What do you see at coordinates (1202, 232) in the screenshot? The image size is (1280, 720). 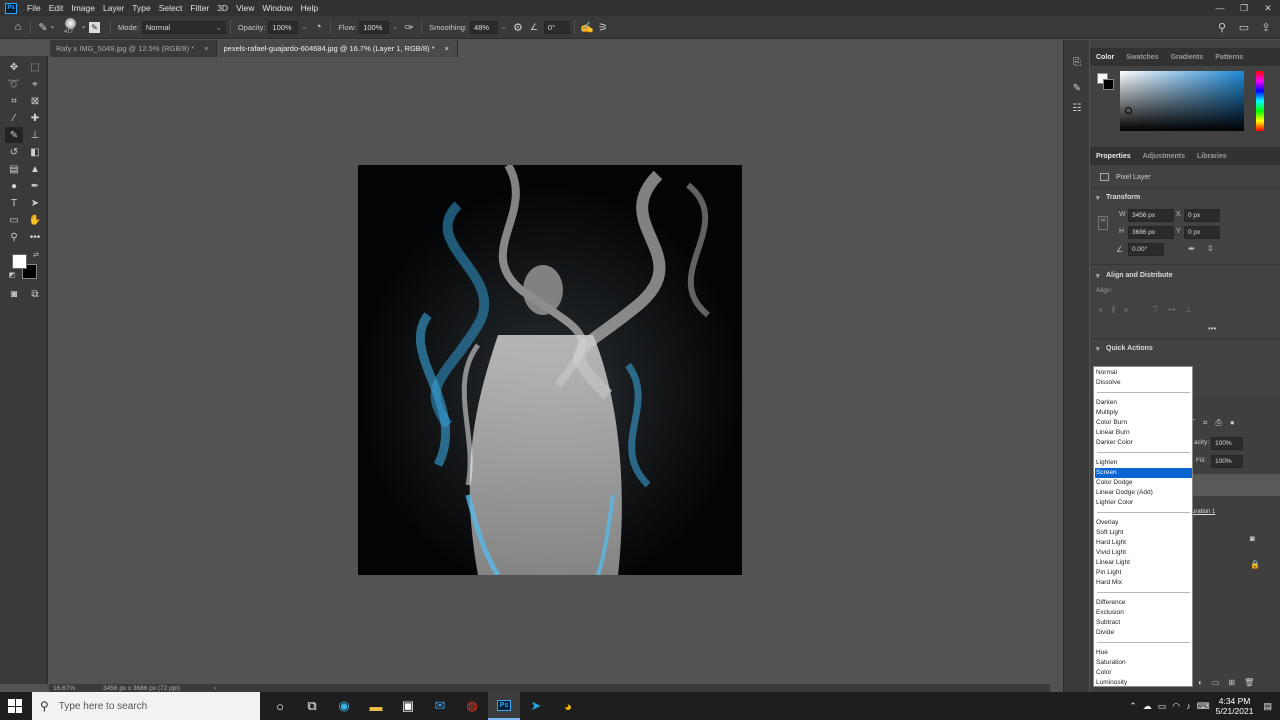 I see `y-field: 0 px` at bounding box center [1202, 232].